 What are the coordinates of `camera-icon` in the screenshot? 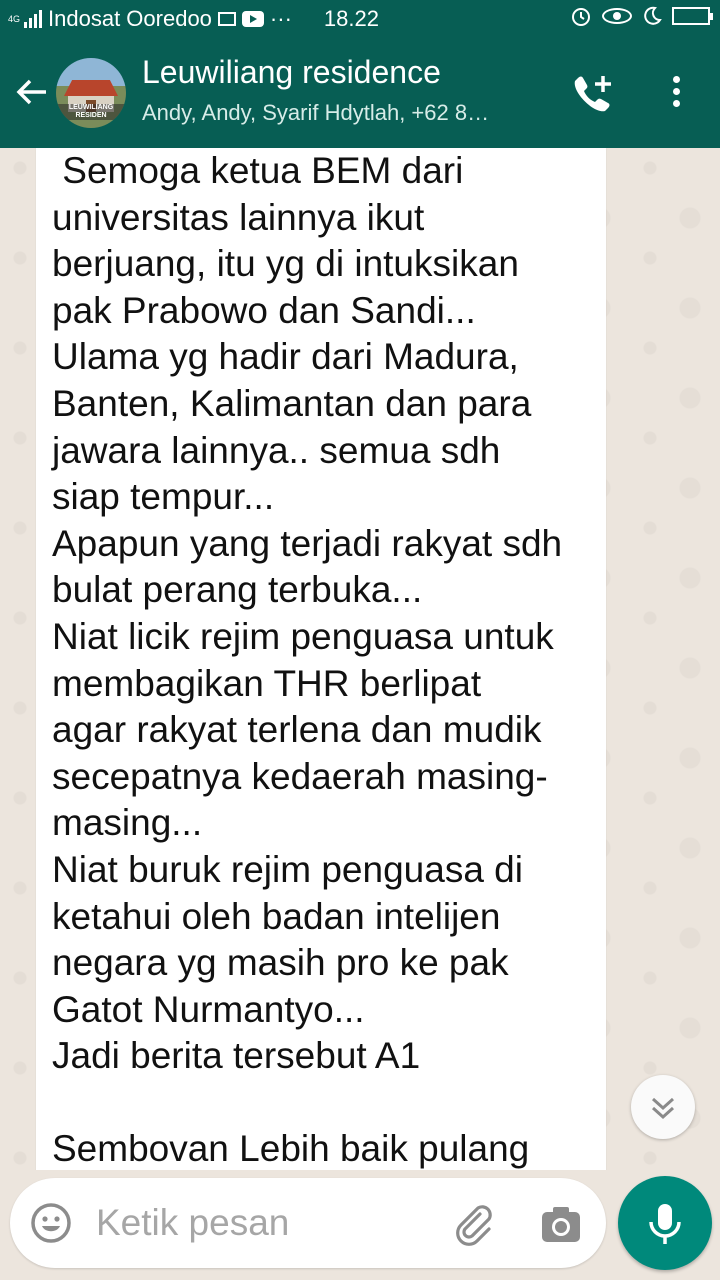 It's located at (561, 1224).